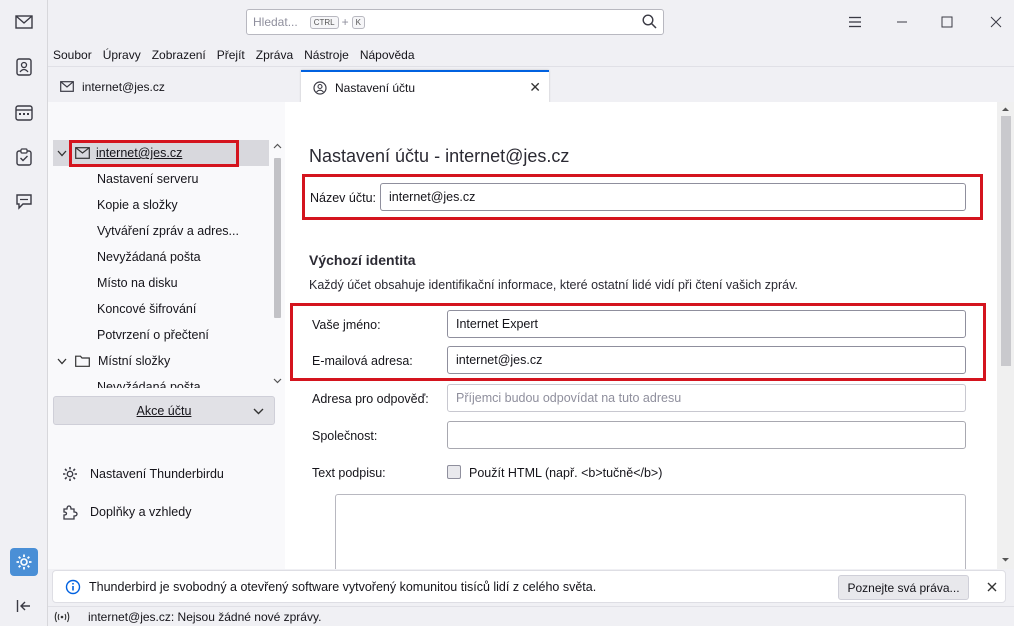  I want to click on calendar-icon, so click(24, 112).